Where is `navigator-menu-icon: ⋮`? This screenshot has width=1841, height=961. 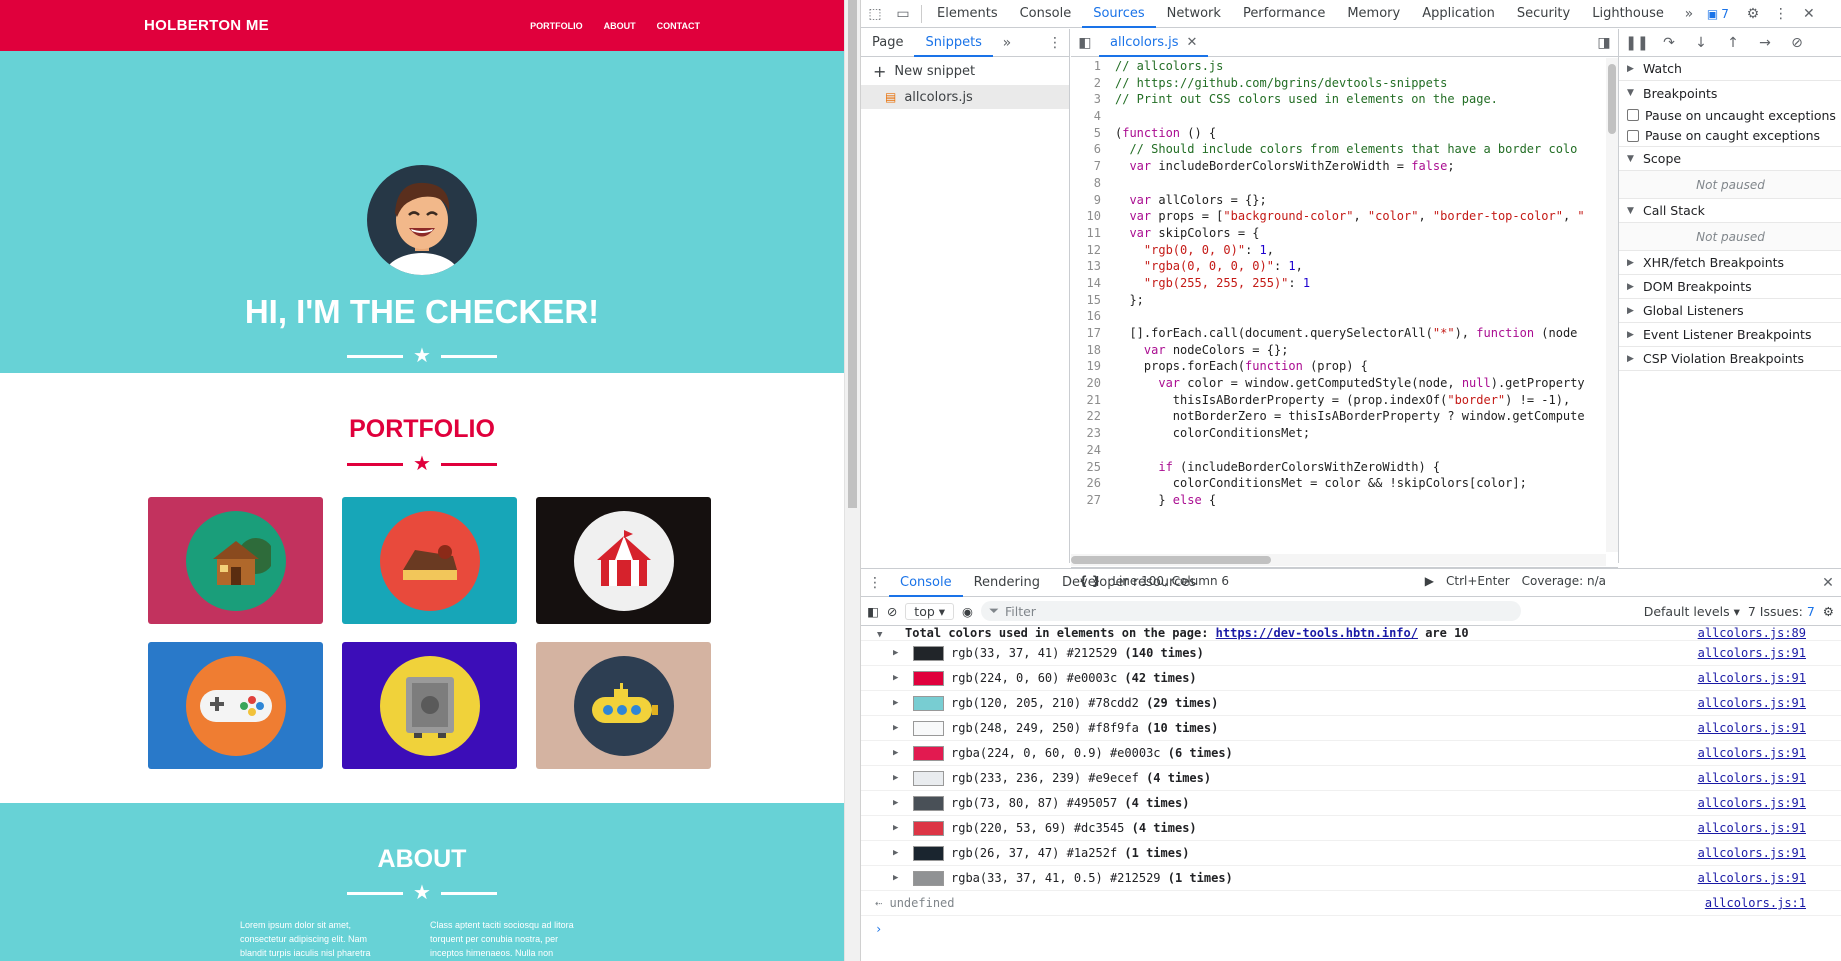
navigator-menu-icon: ⋮ is located at coordinates (1055, 43).